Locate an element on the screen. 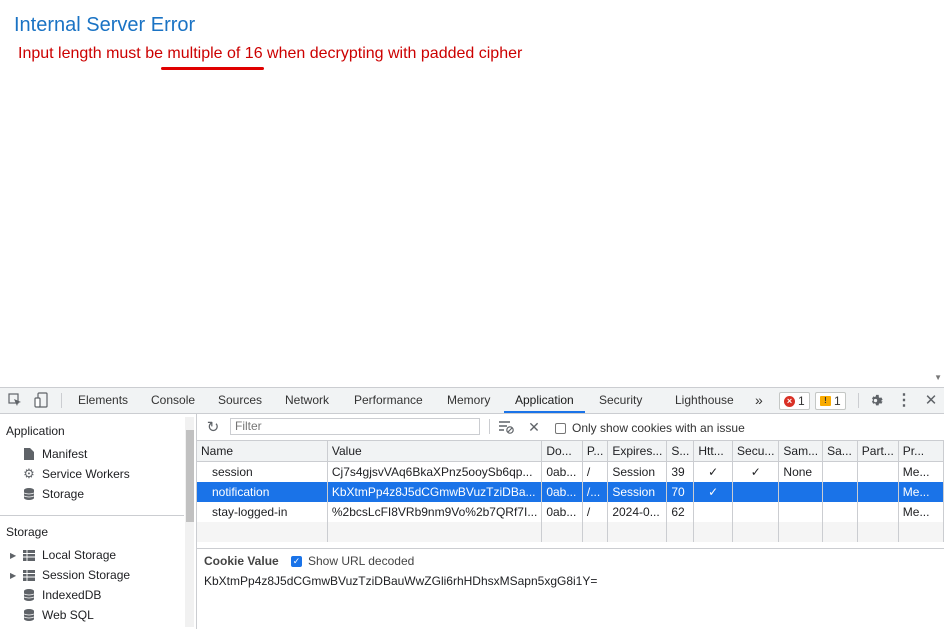  refresh-icon: ↻ is located at coordinates (213, 427).